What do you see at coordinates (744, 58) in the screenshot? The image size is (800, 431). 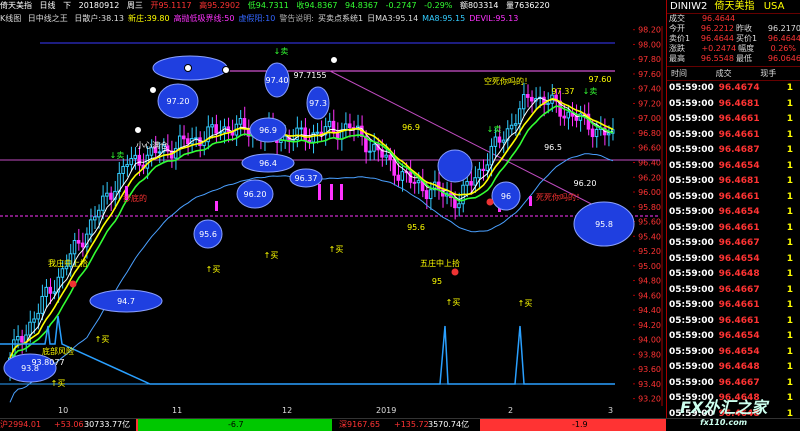 I see `quote-label: 最低` at bounding box center [744, 58].